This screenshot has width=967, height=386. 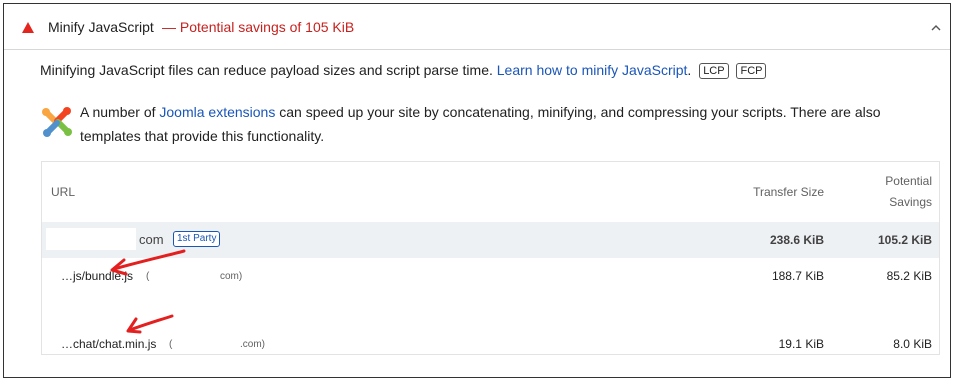 What do you see at coordinates (151, 239) in the screenshot?
I see `entity-name: com` at bounding box center [151, 239].